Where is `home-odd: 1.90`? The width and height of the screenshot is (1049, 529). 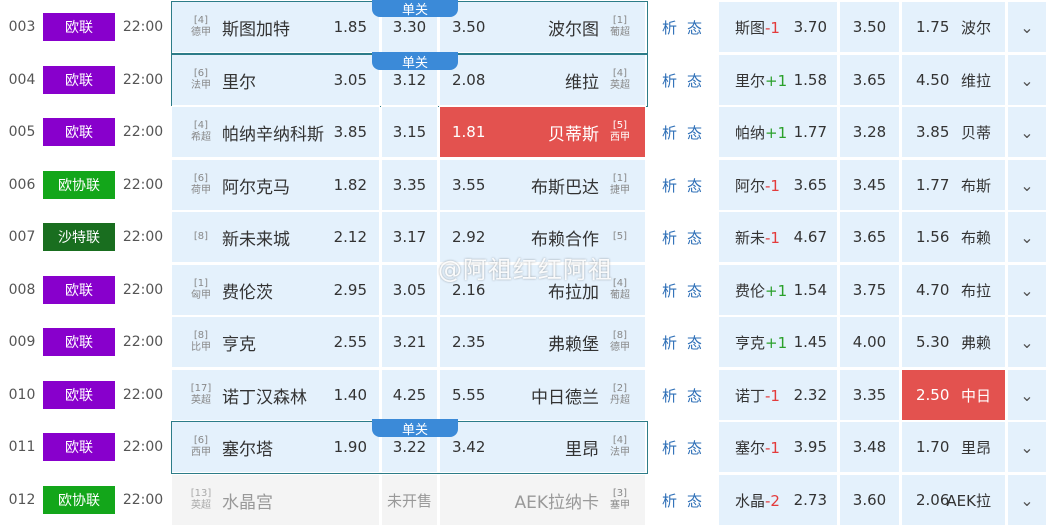
home-odd: 1.90 is located at coordinates (350, 447).